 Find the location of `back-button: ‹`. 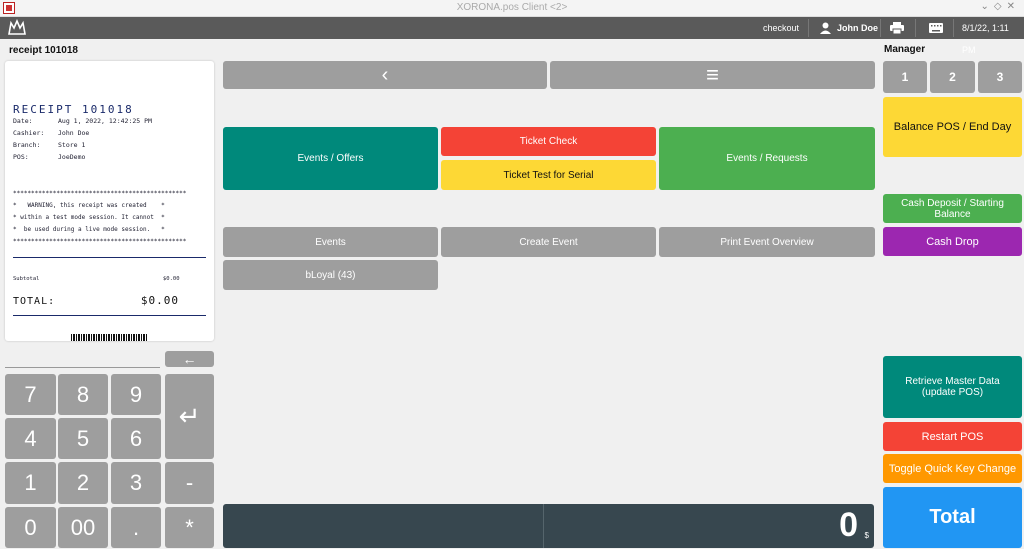

back-button: ‹ is located at coordinates (385, 75).